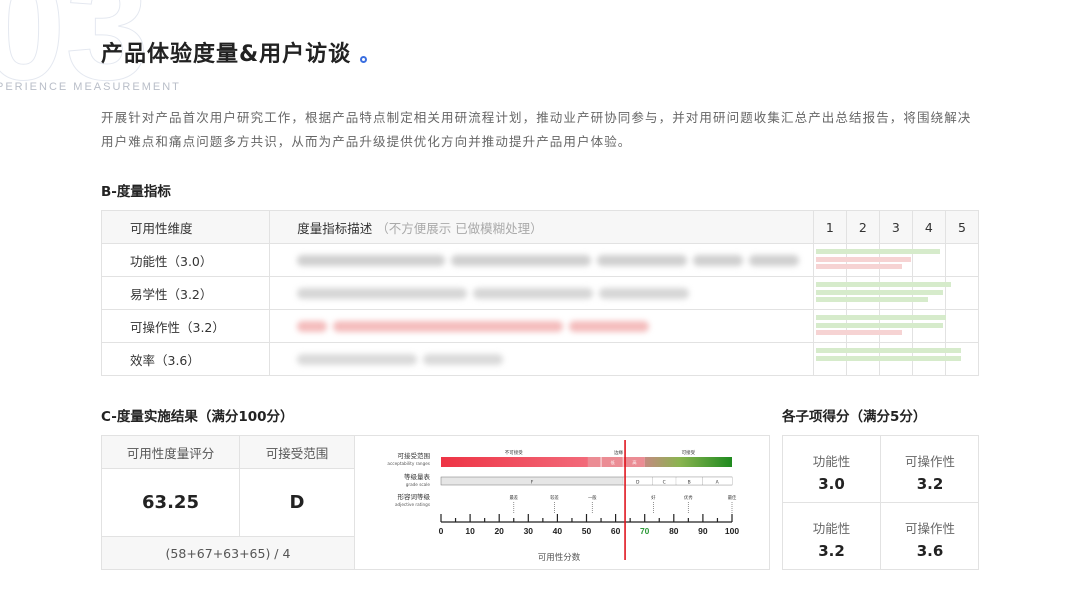  What do you see at coordinates (930, 551) in the screenshot?
I see `sub-score-4-value: 3.6` at bounding box center [930, 551].